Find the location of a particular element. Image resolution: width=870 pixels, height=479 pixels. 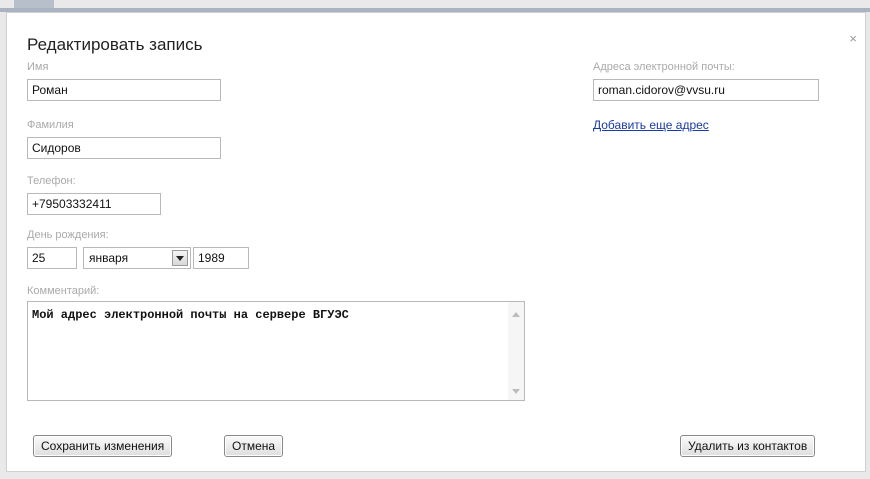

add-email-link: Добавить еще адрес is located at coordinates (651, 125).